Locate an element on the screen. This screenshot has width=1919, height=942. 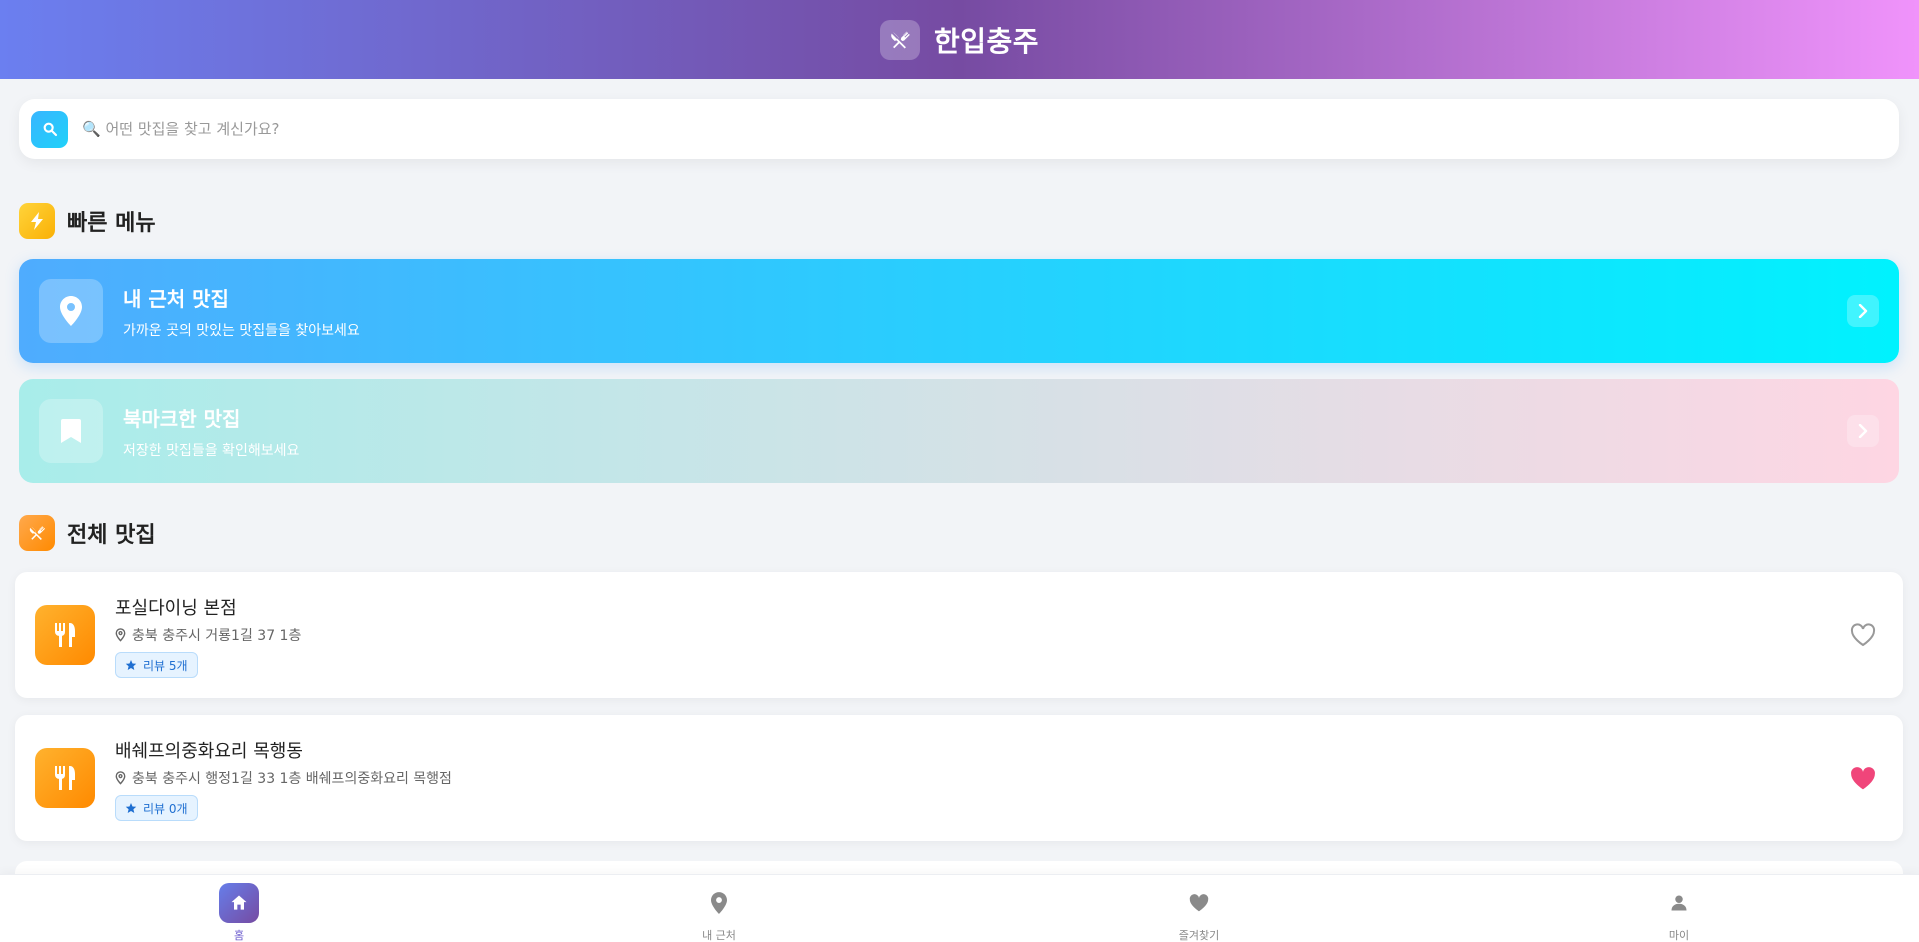
card-title: 내 근처 맛집 is located at coordinates (176, 298).